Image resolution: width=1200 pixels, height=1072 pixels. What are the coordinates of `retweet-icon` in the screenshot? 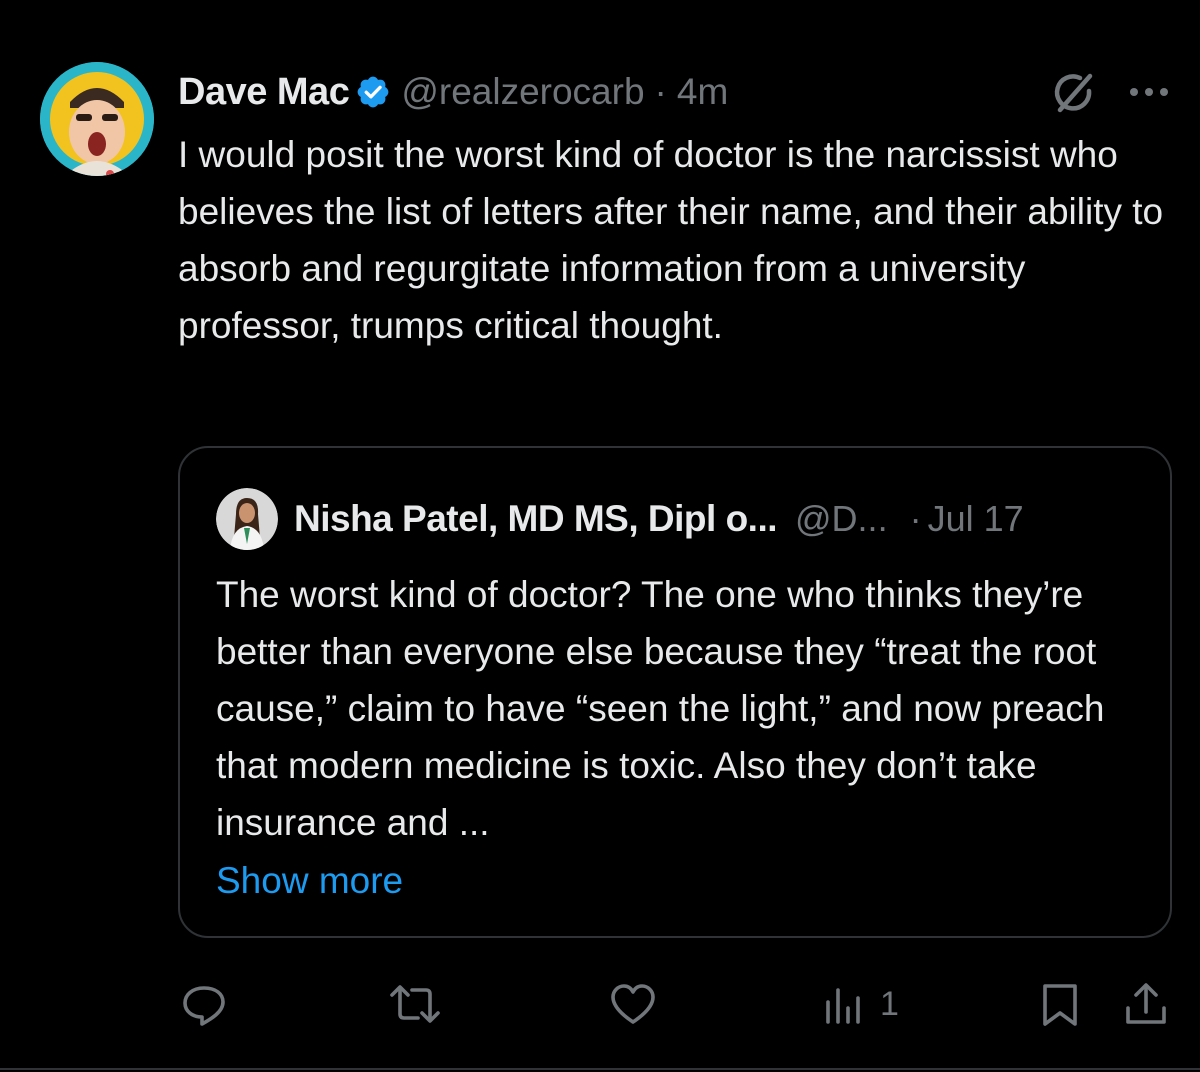 It's located at (415, 1004).